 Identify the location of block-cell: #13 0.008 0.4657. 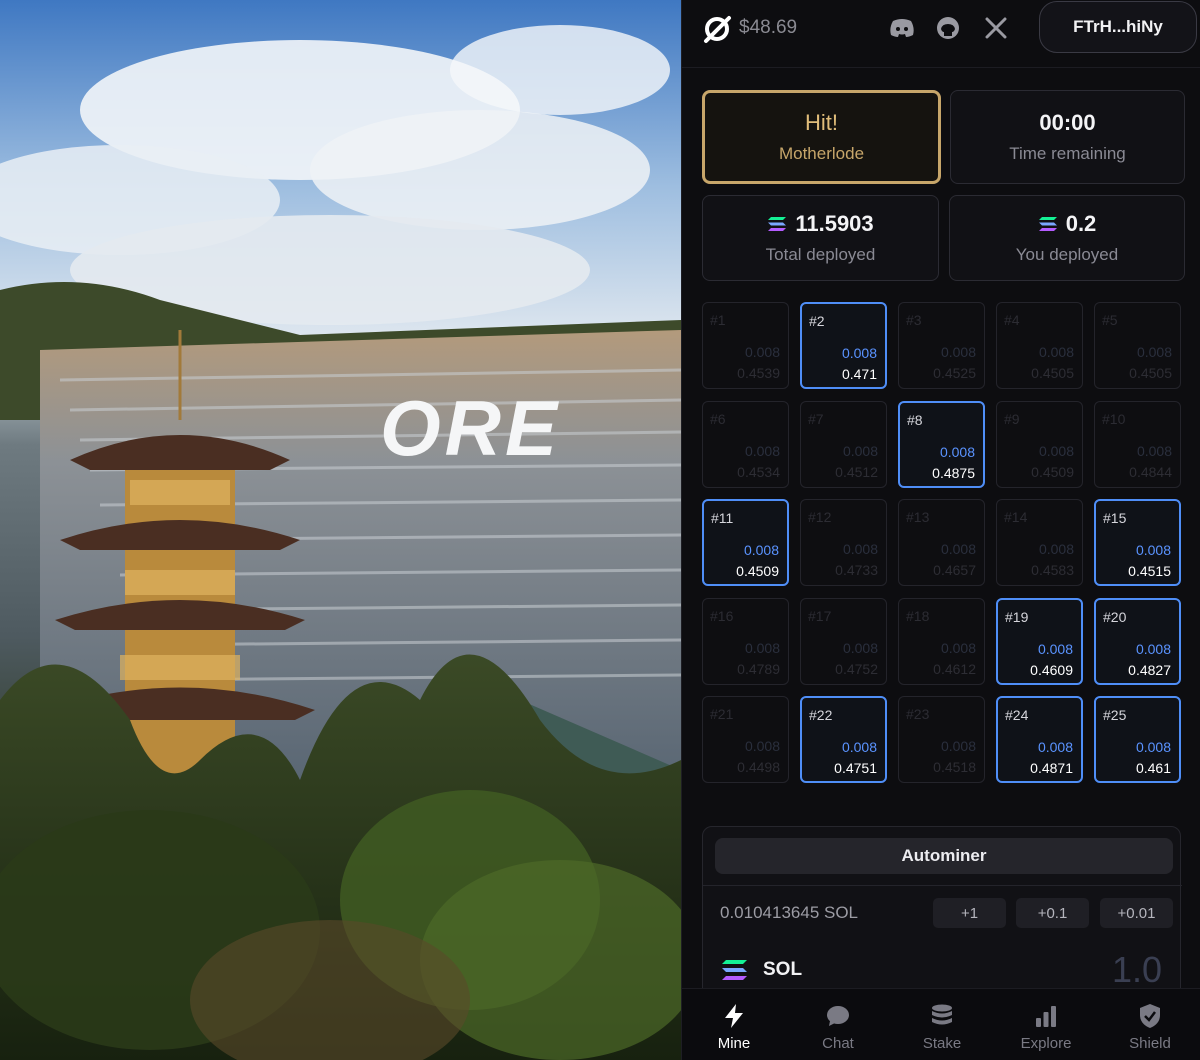
(941, 542).